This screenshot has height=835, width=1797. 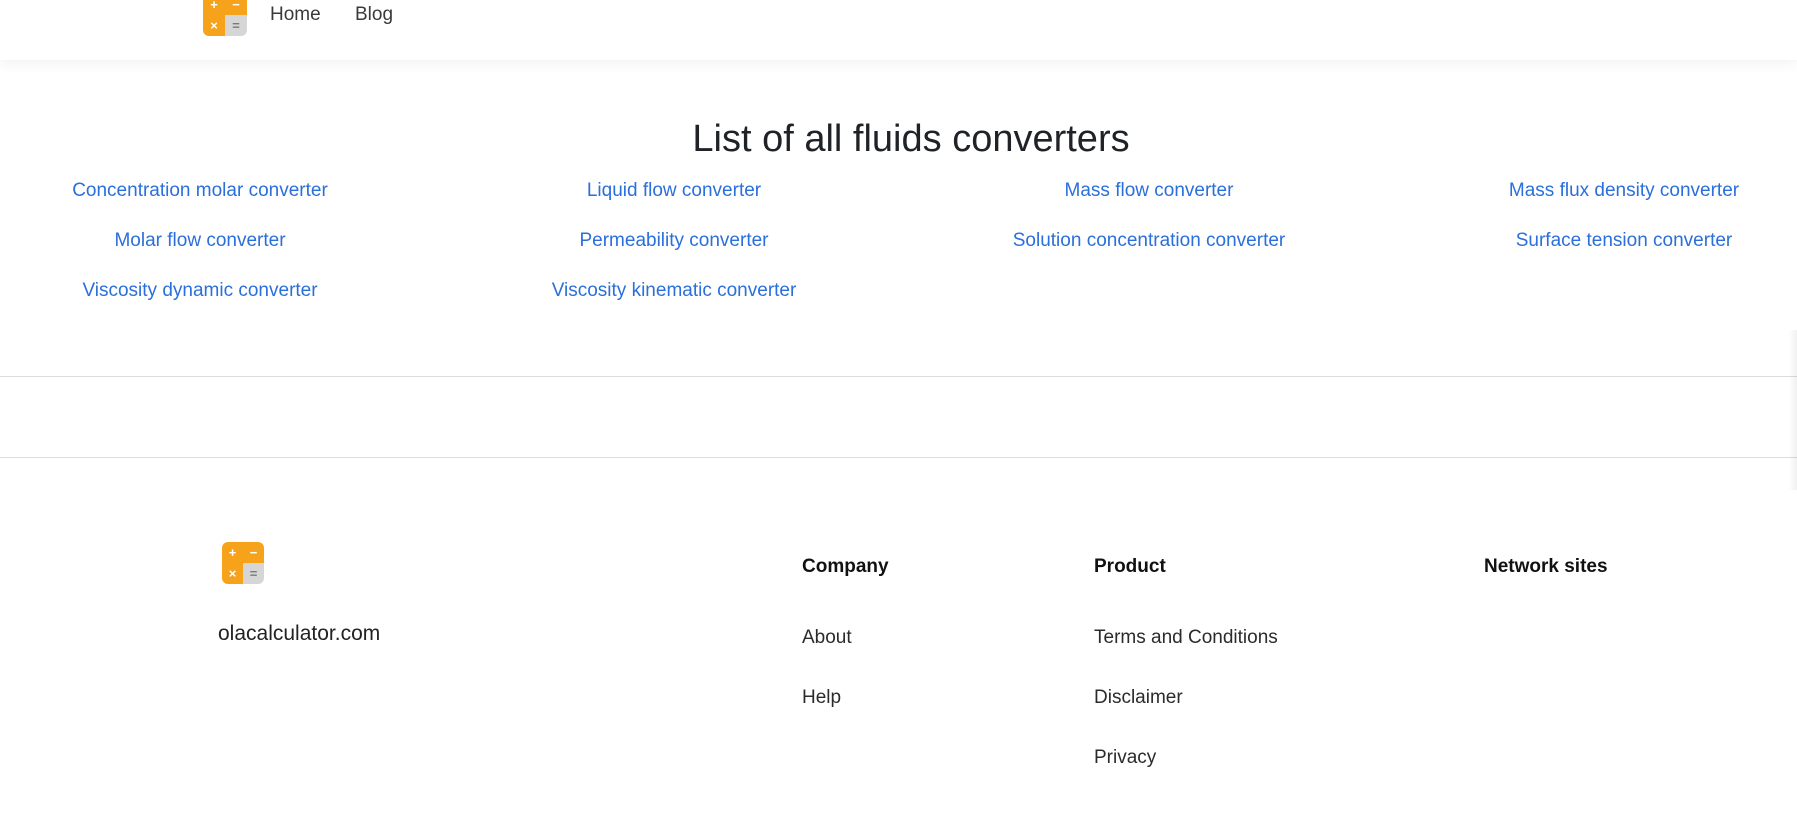 I want to click on page-title: List of all fluids converters, so click(x=911, y=139).